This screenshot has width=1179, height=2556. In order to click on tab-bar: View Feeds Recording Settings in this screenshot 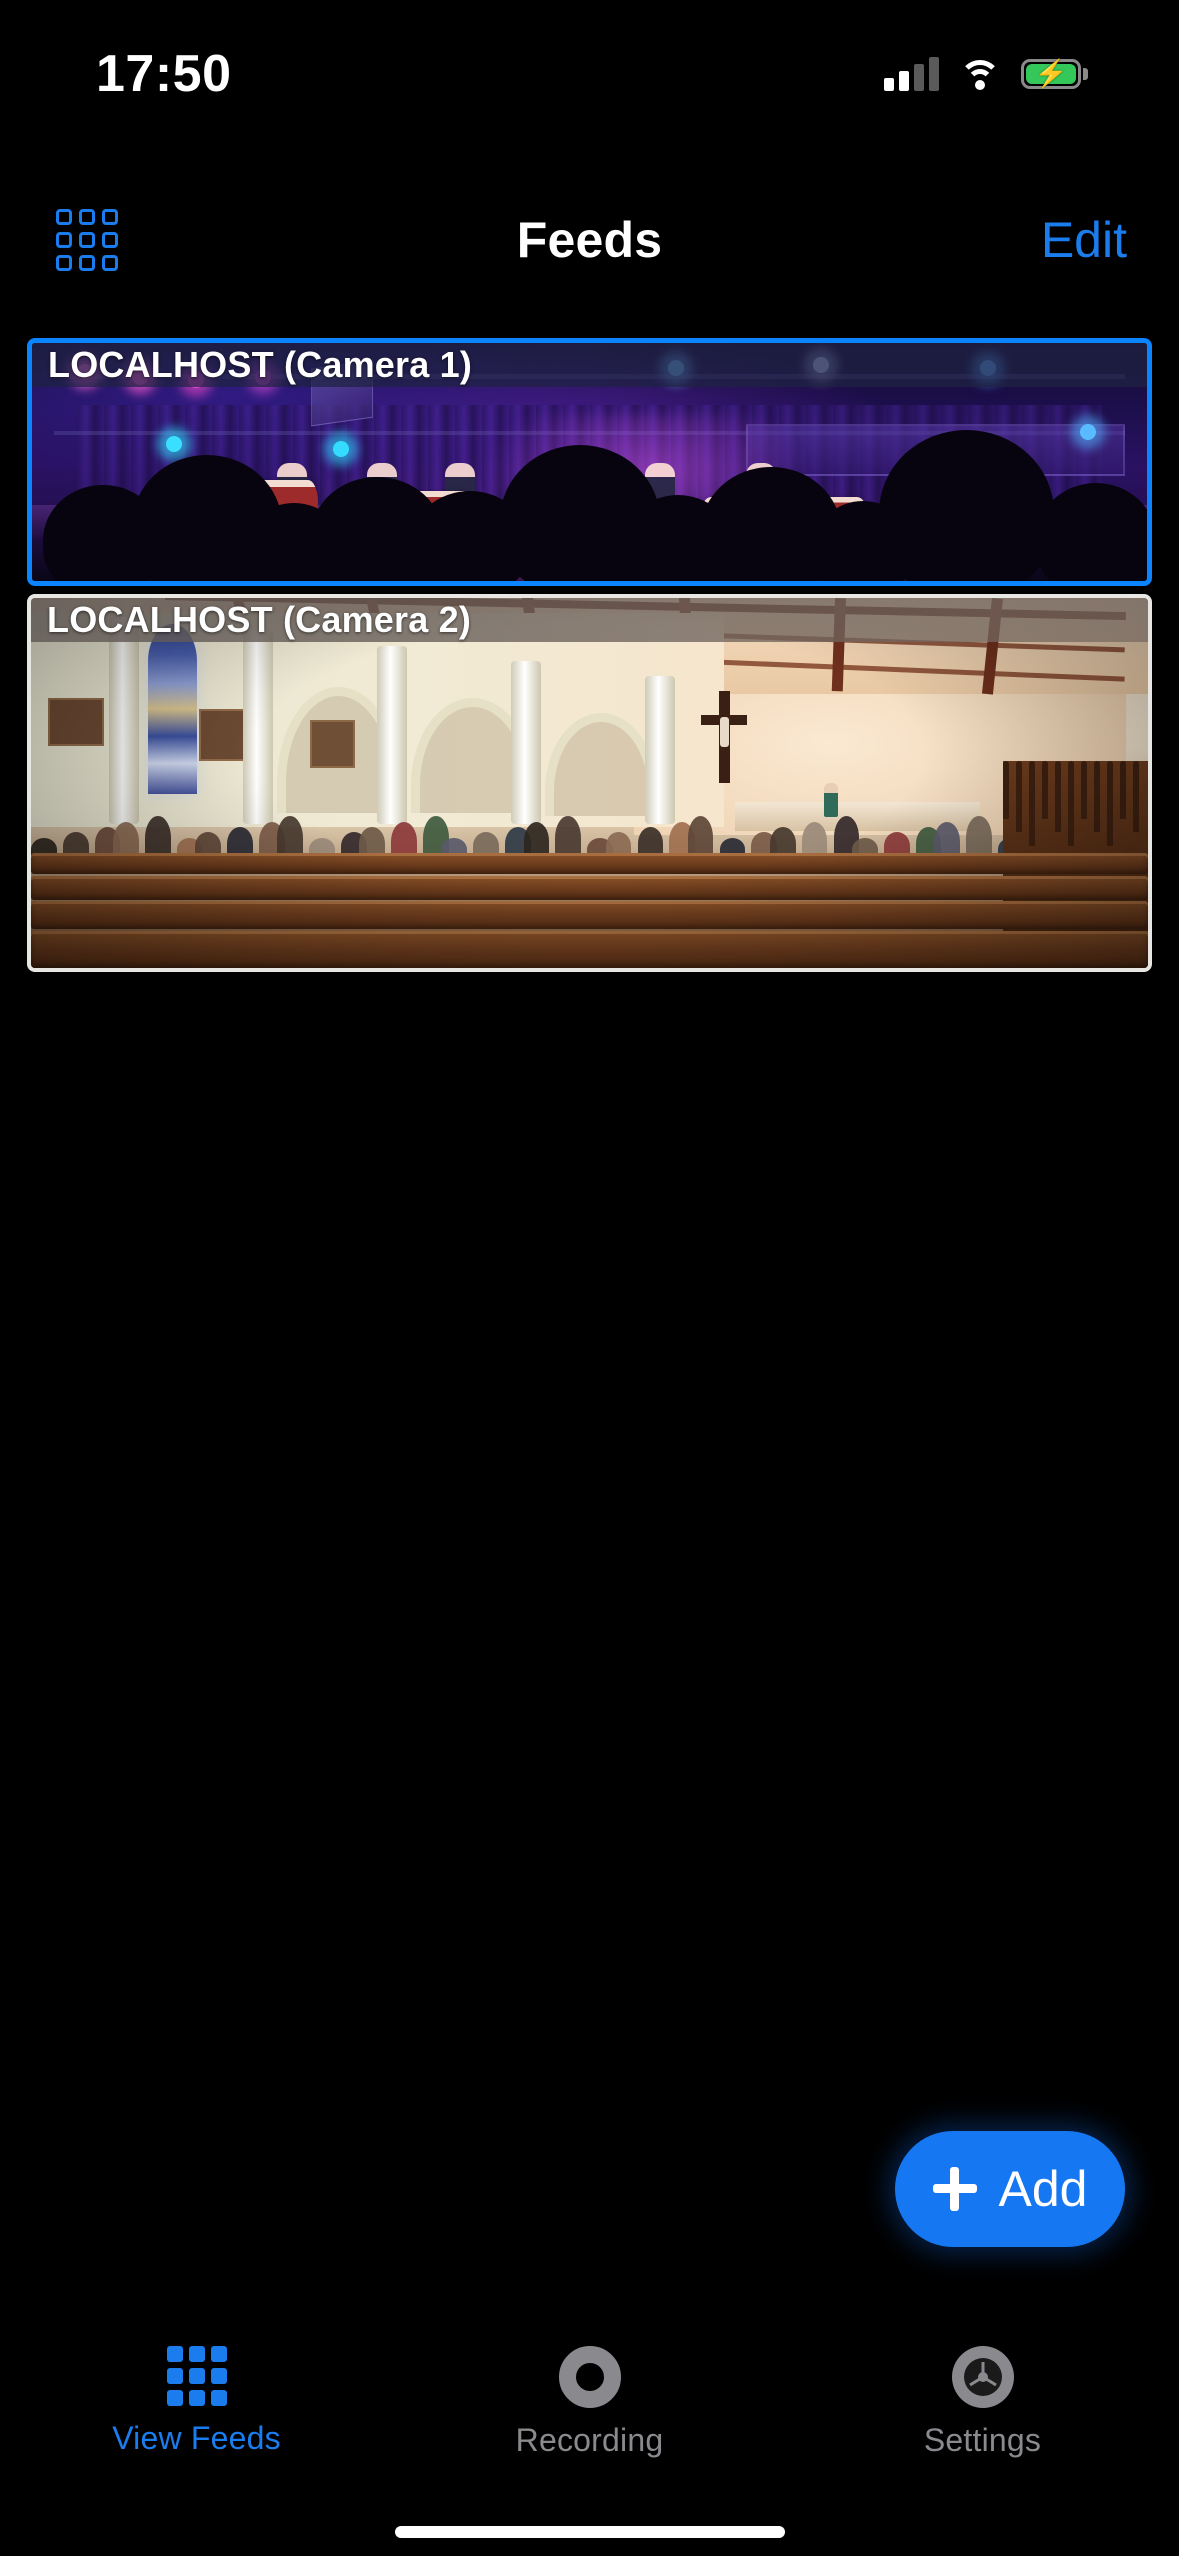, I will do `click(589, 2438)`.